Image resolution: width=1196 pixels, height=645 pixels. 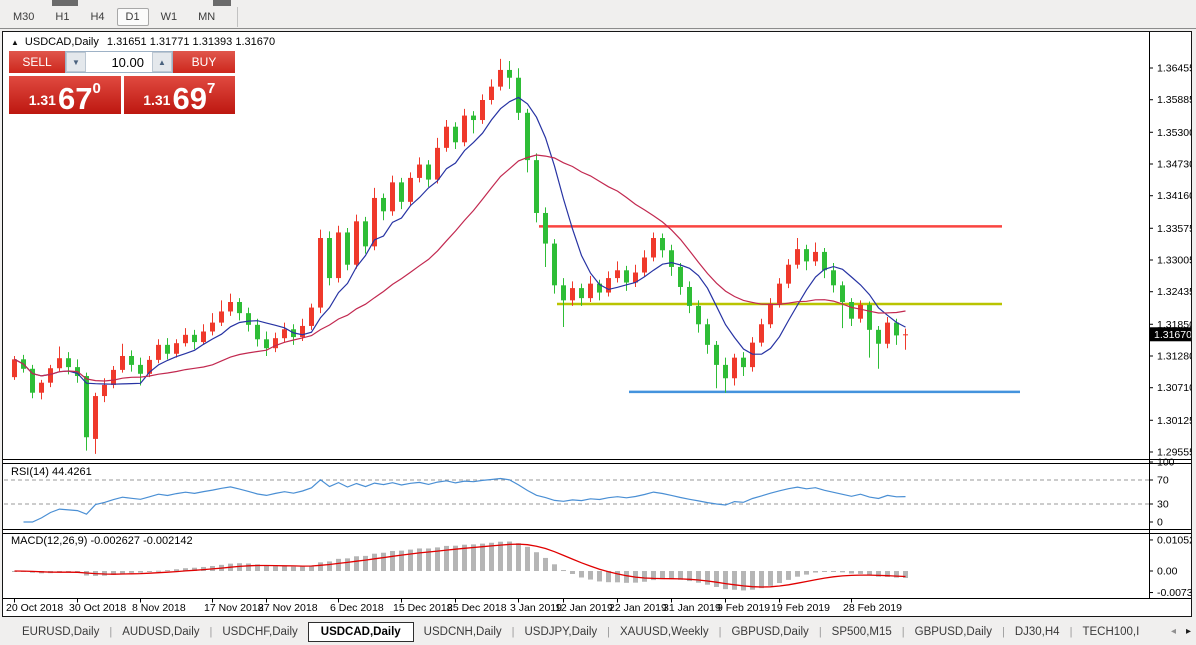 I want to click on chart-symbol-title: USDCAD,Daily, so click(x=61, y=42).